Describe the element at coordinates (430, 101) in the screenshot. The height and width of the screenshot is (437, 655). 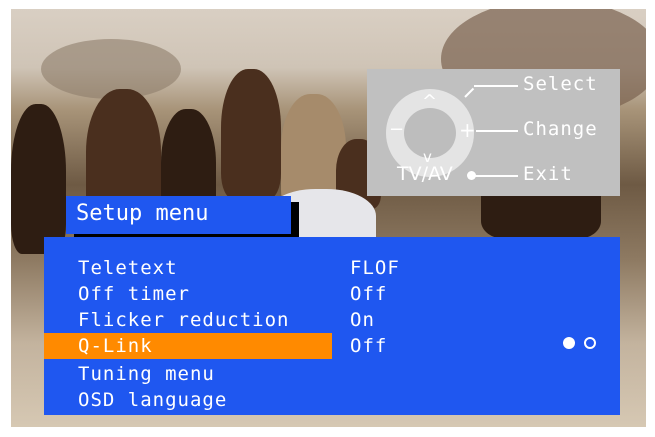
I see `up-arrow-icon: ^` at that location.